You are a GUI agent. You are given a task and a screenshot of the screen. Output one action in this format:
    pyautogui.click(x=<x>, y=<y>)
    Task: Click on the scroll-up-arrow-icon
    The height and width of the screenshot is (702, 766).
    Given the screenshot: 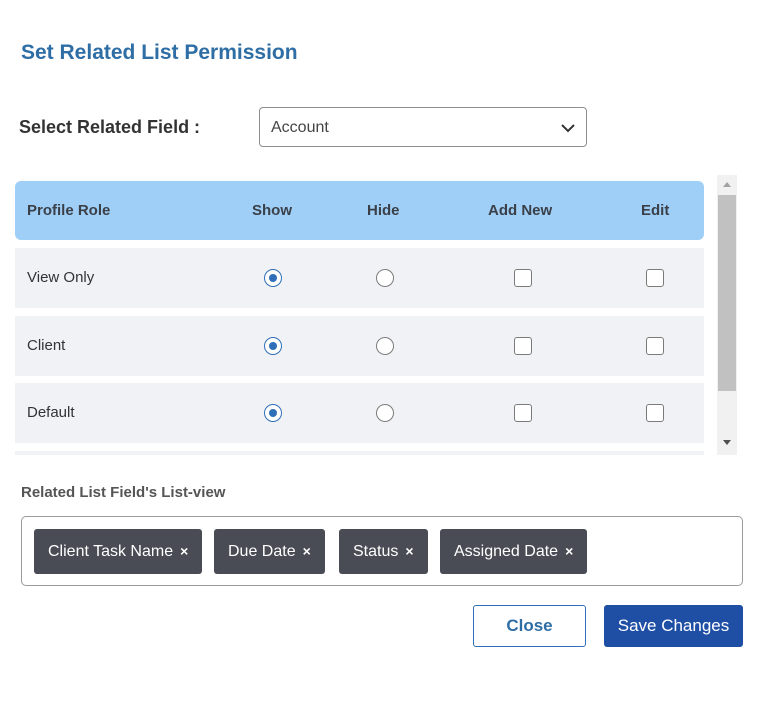 What is the action you would take?
    pyautogui.click(x=727, y=184)
    